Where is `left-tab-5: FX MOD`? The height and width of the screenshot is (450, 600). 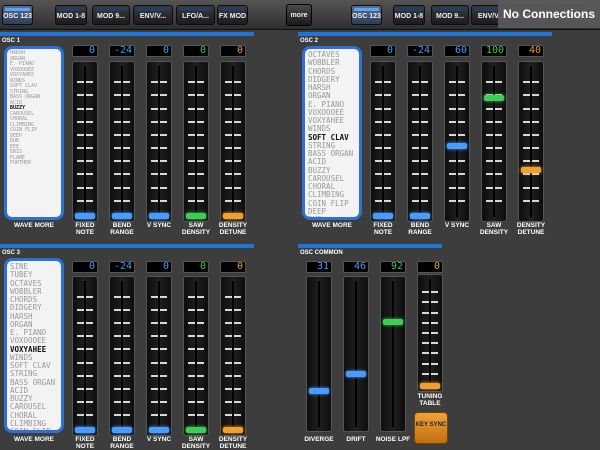
left-tab-5: FX MOD is located at coordinates (232, 15).